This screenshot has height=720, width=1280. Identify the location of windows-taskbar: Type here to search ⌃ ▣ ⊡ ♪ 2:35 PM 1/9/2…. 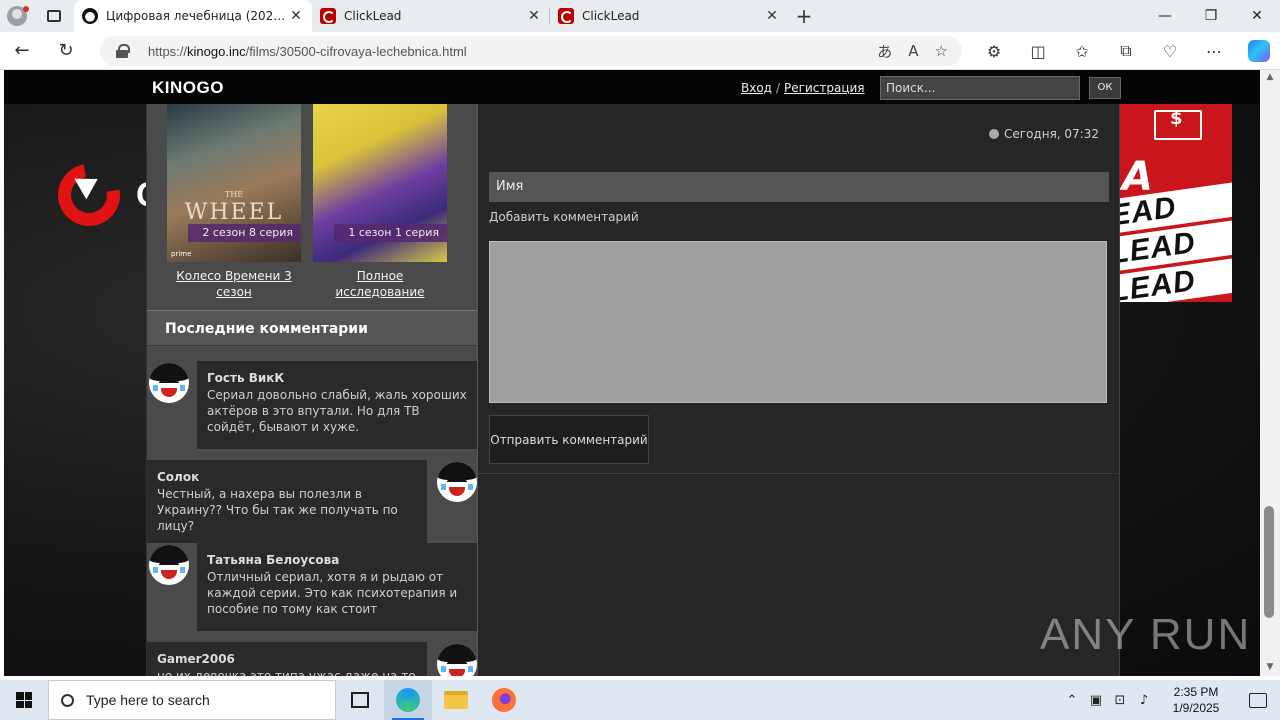
(640, 700).